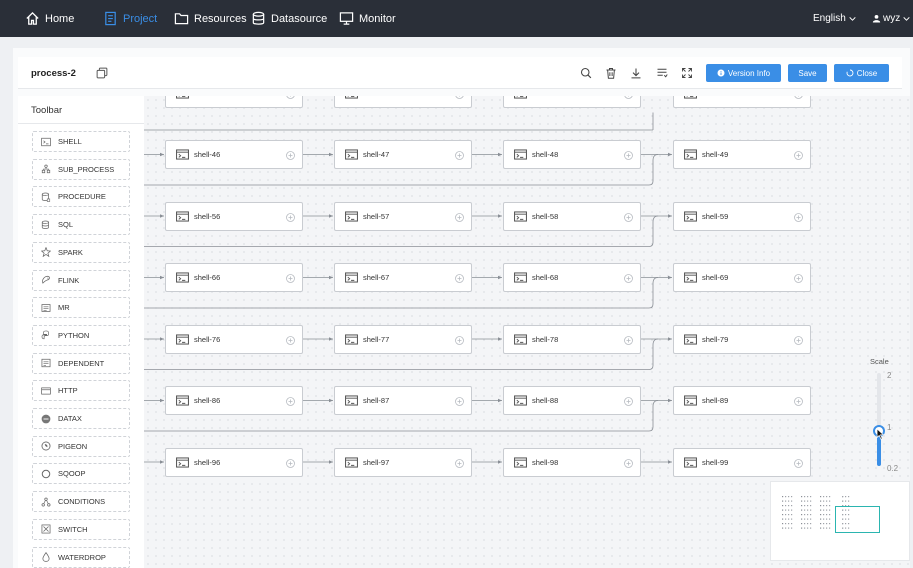 Image resolution: width=913 pixels, height=568 pixels. Describe the element at coordinates (234, 216) in the screenshot. I see `task-node-shell-56: shell-56` at that location.